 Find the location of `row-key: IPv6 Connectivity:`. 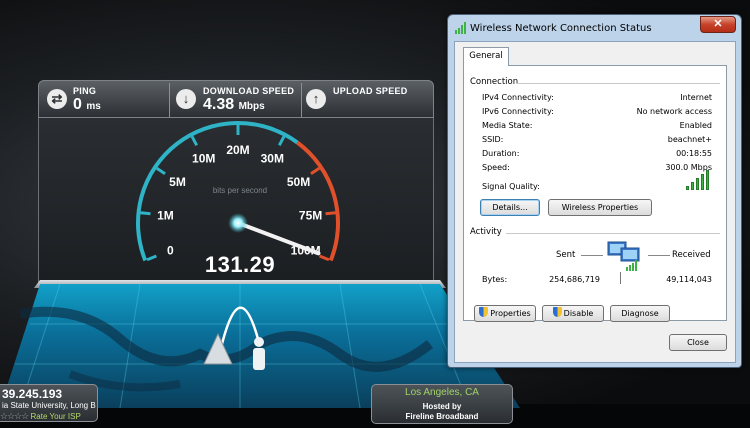

row-key: IPv6 Connectivity: is located at coordinates (518, 111).